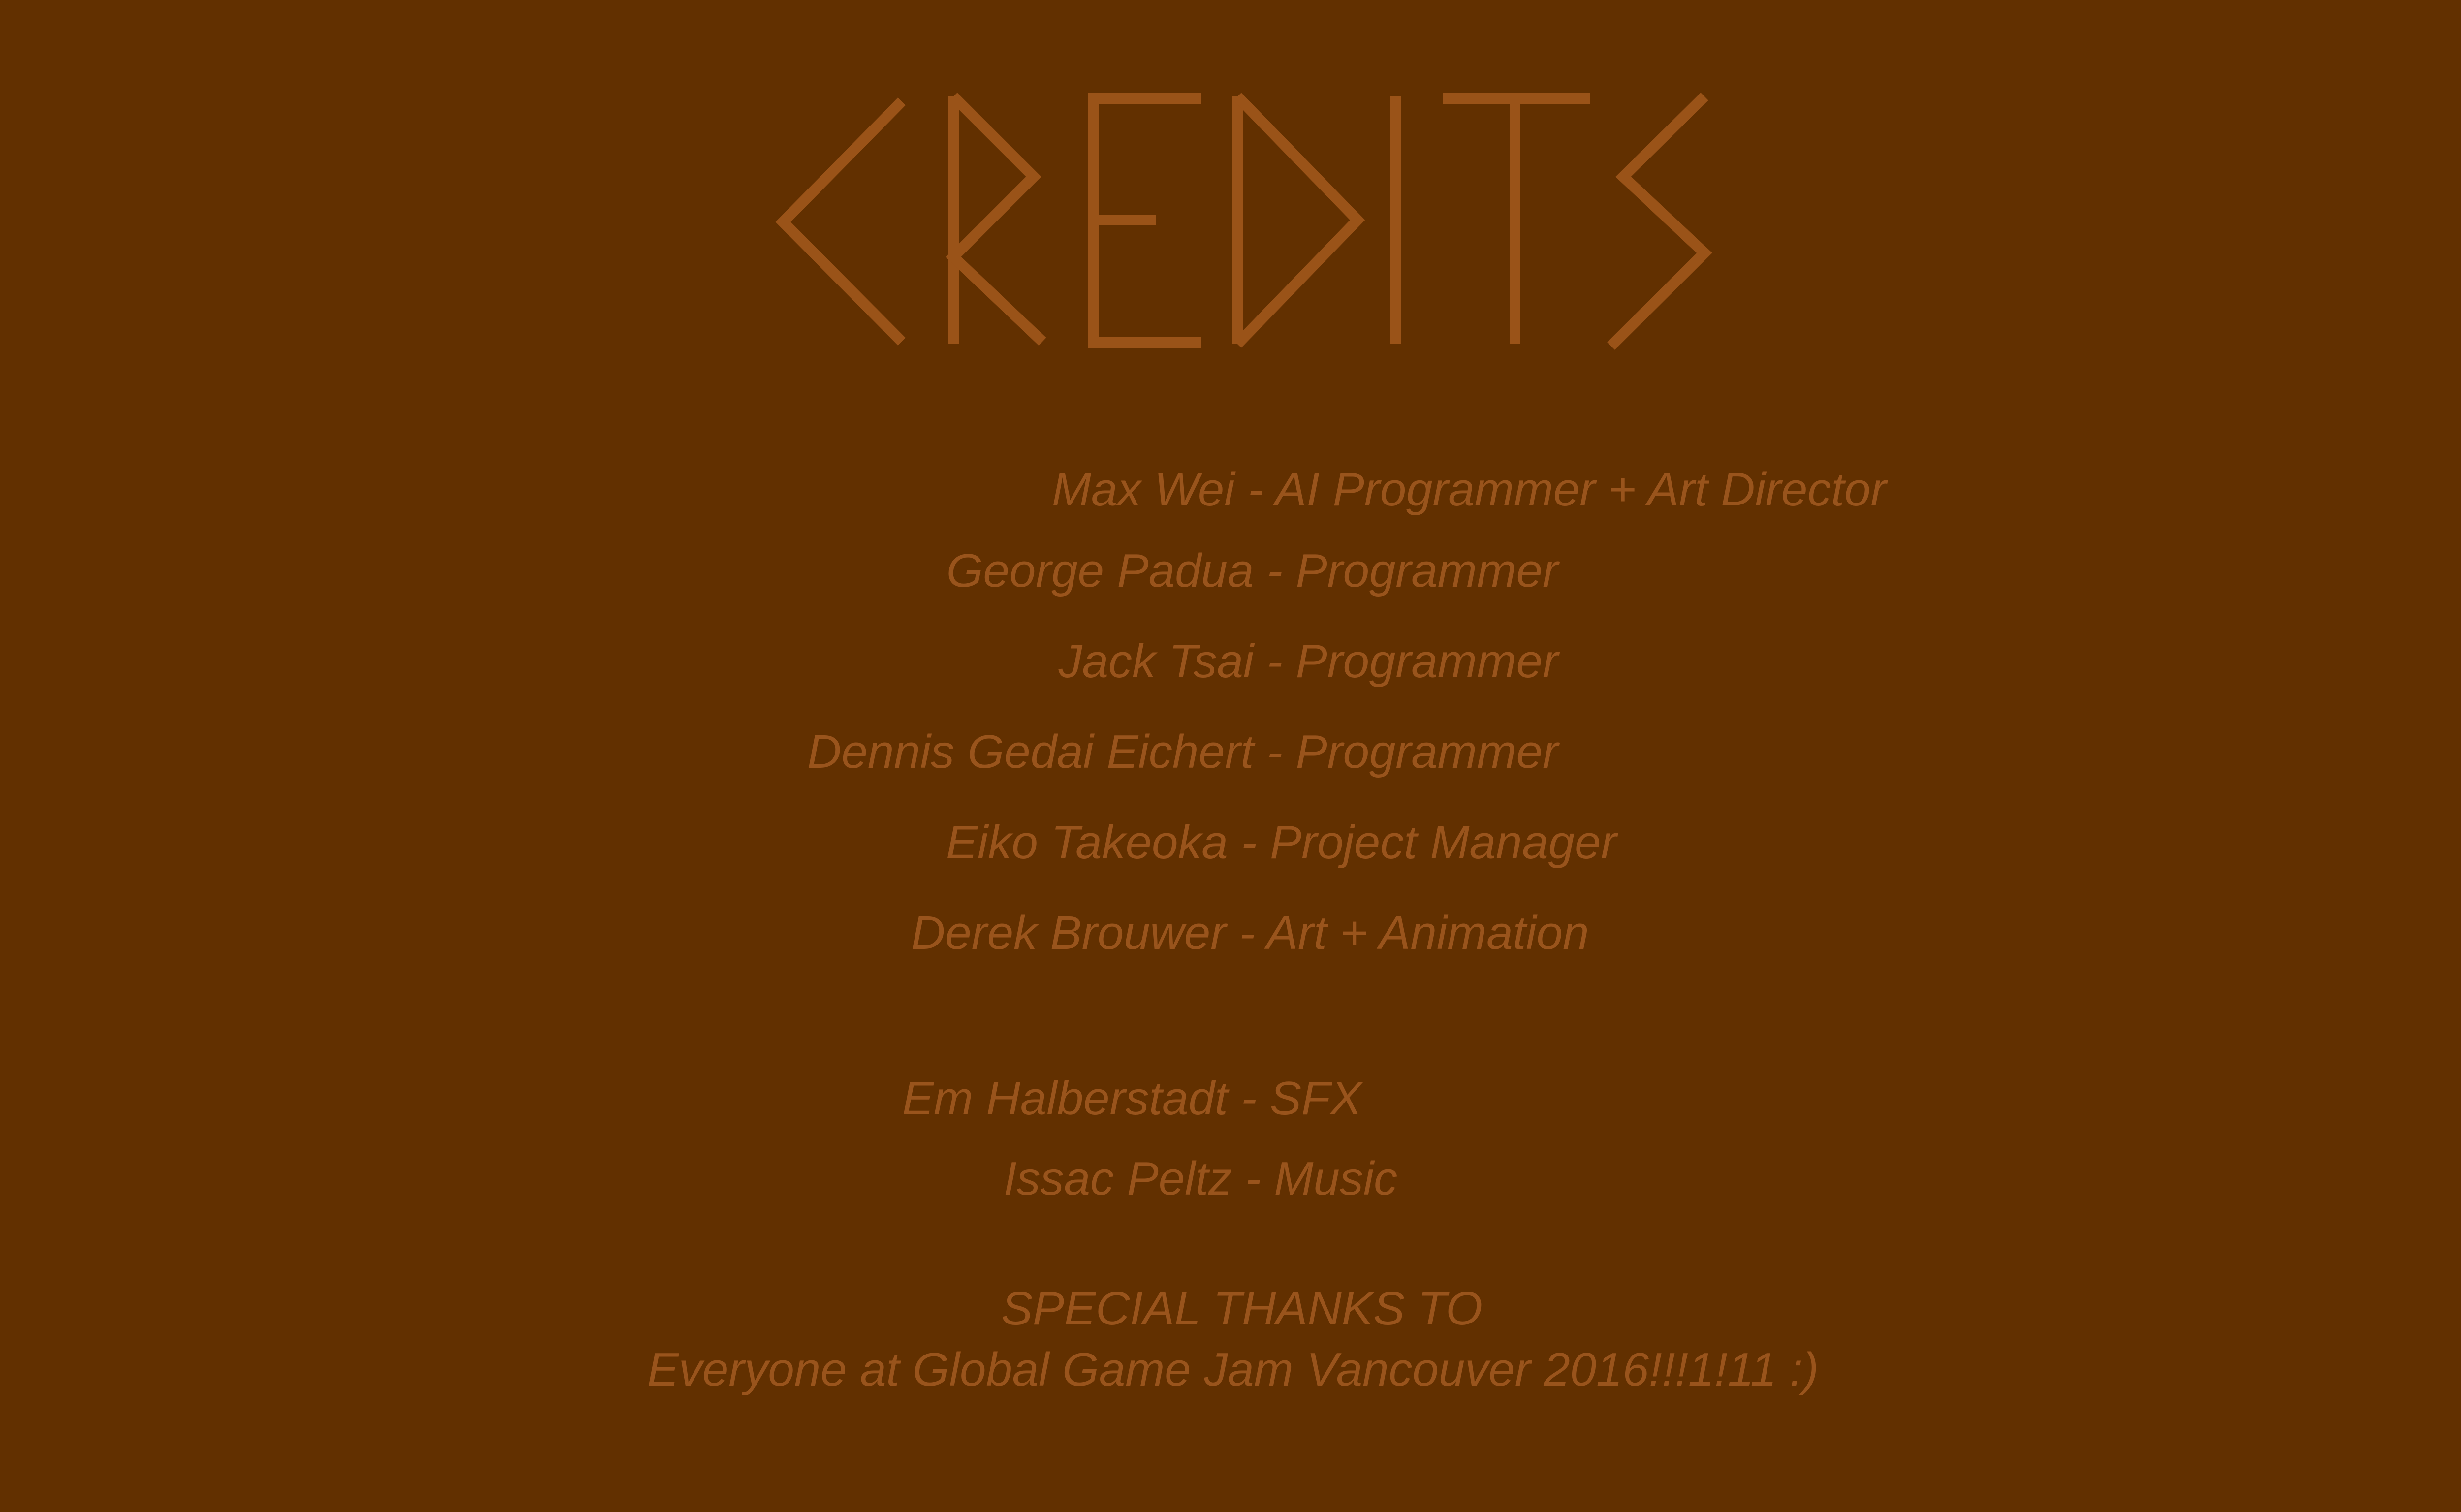 The image size is (2461, 1512). I want to click on credit-line: George Padua - Programmer, so click(1252, 570).